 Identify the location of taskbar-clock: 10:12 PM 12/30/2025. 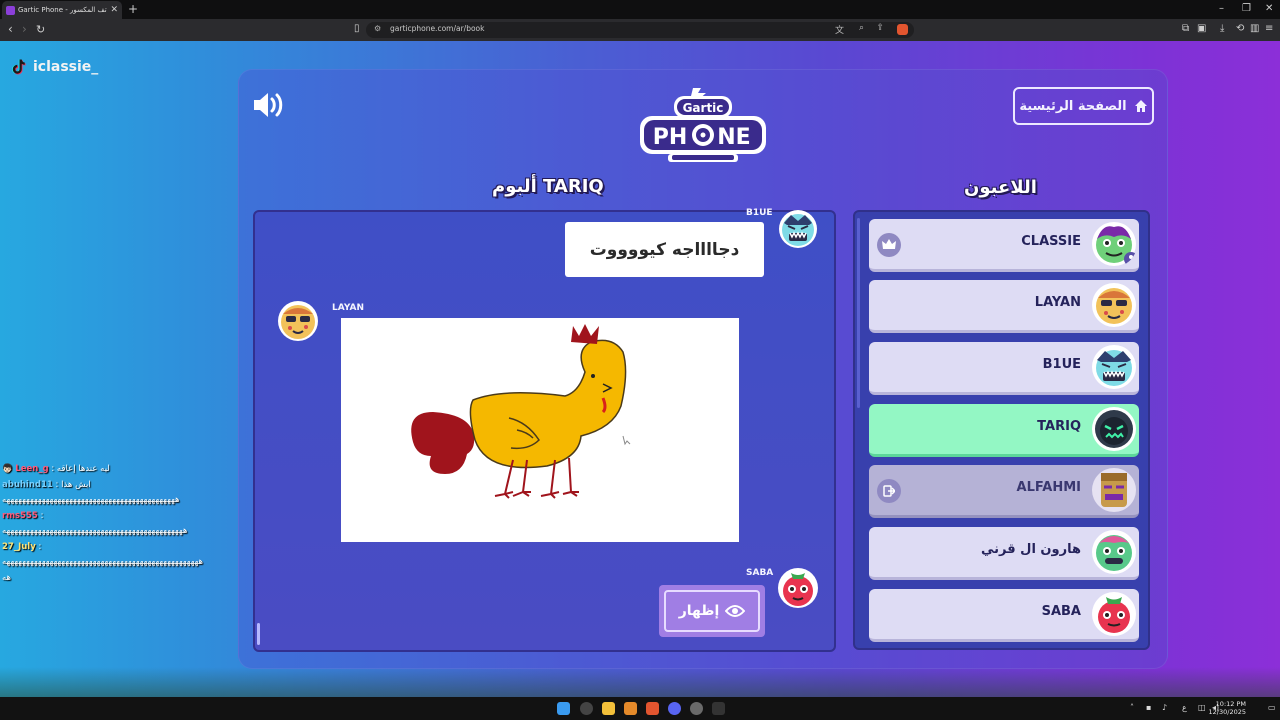
(1227, 708).